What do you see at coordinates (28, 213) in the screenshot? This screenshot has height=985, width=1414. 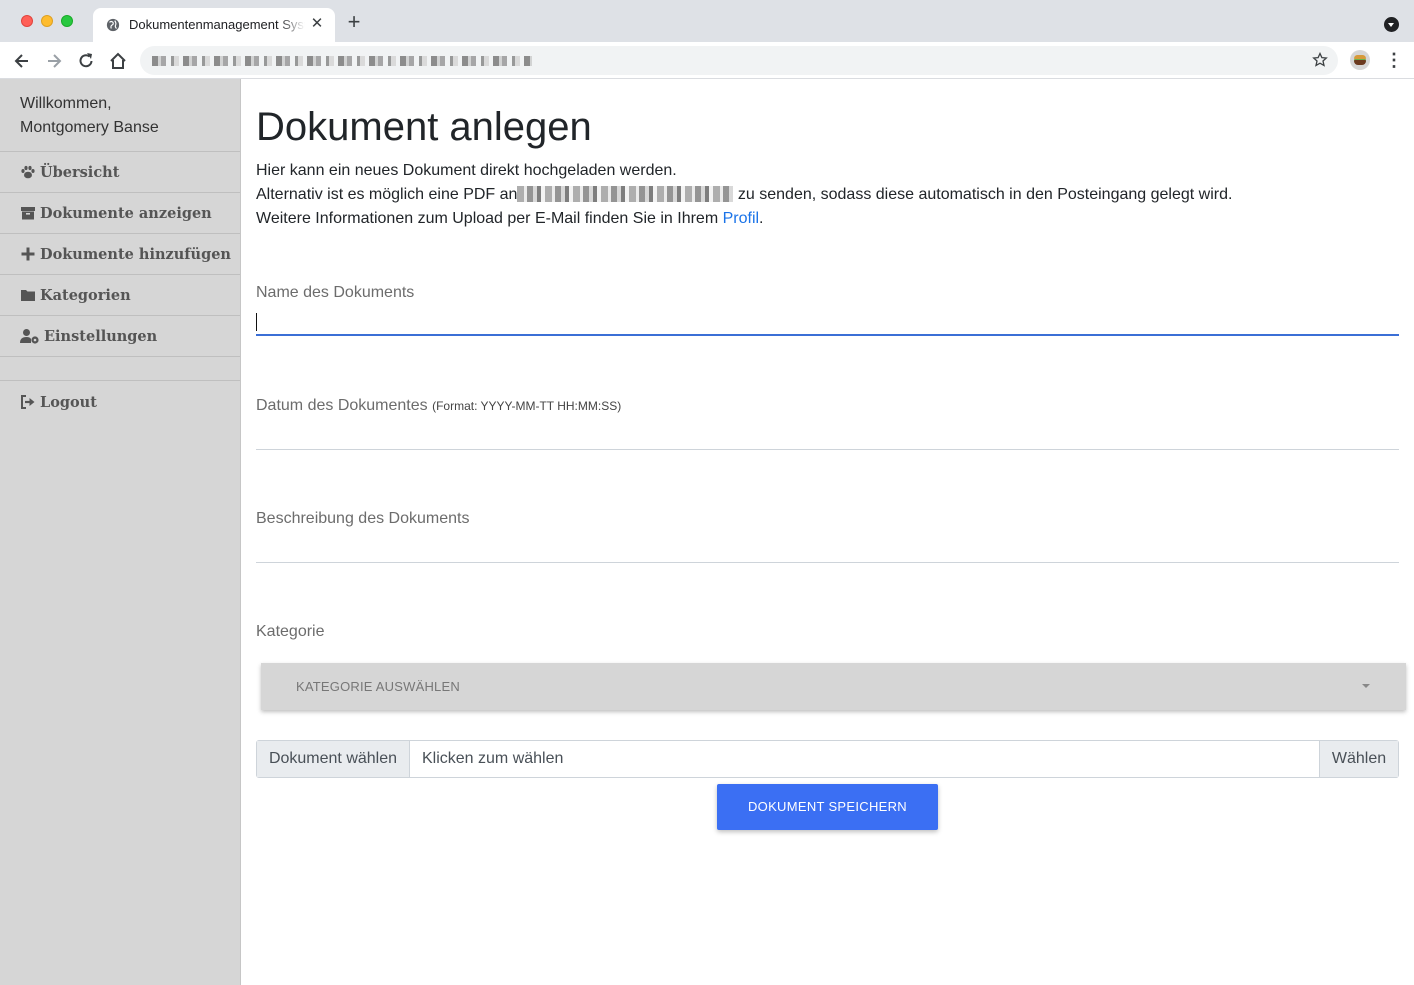 I see `archive-icon` at bounding box center [28, 213].